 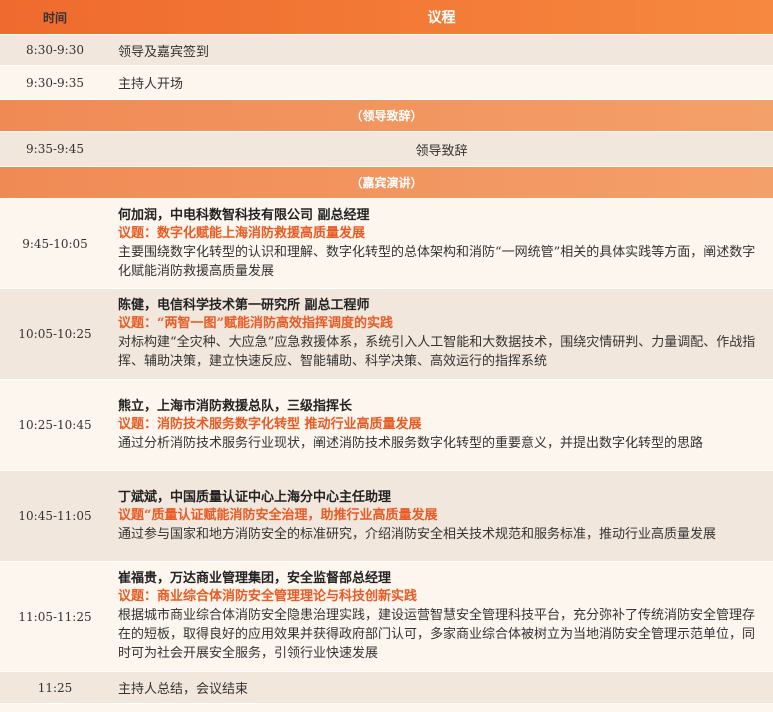 I want to click on table-row: 11:25 主持人总结，会议结束, so click(x=386, y=688).